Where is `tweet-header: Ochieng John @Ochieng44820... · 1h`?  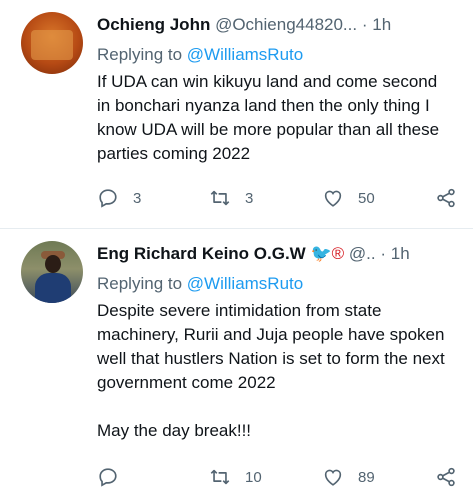 tweet-header: Ochieng John @Ochieng44820... · 1h is located at coordinates (244, 25).